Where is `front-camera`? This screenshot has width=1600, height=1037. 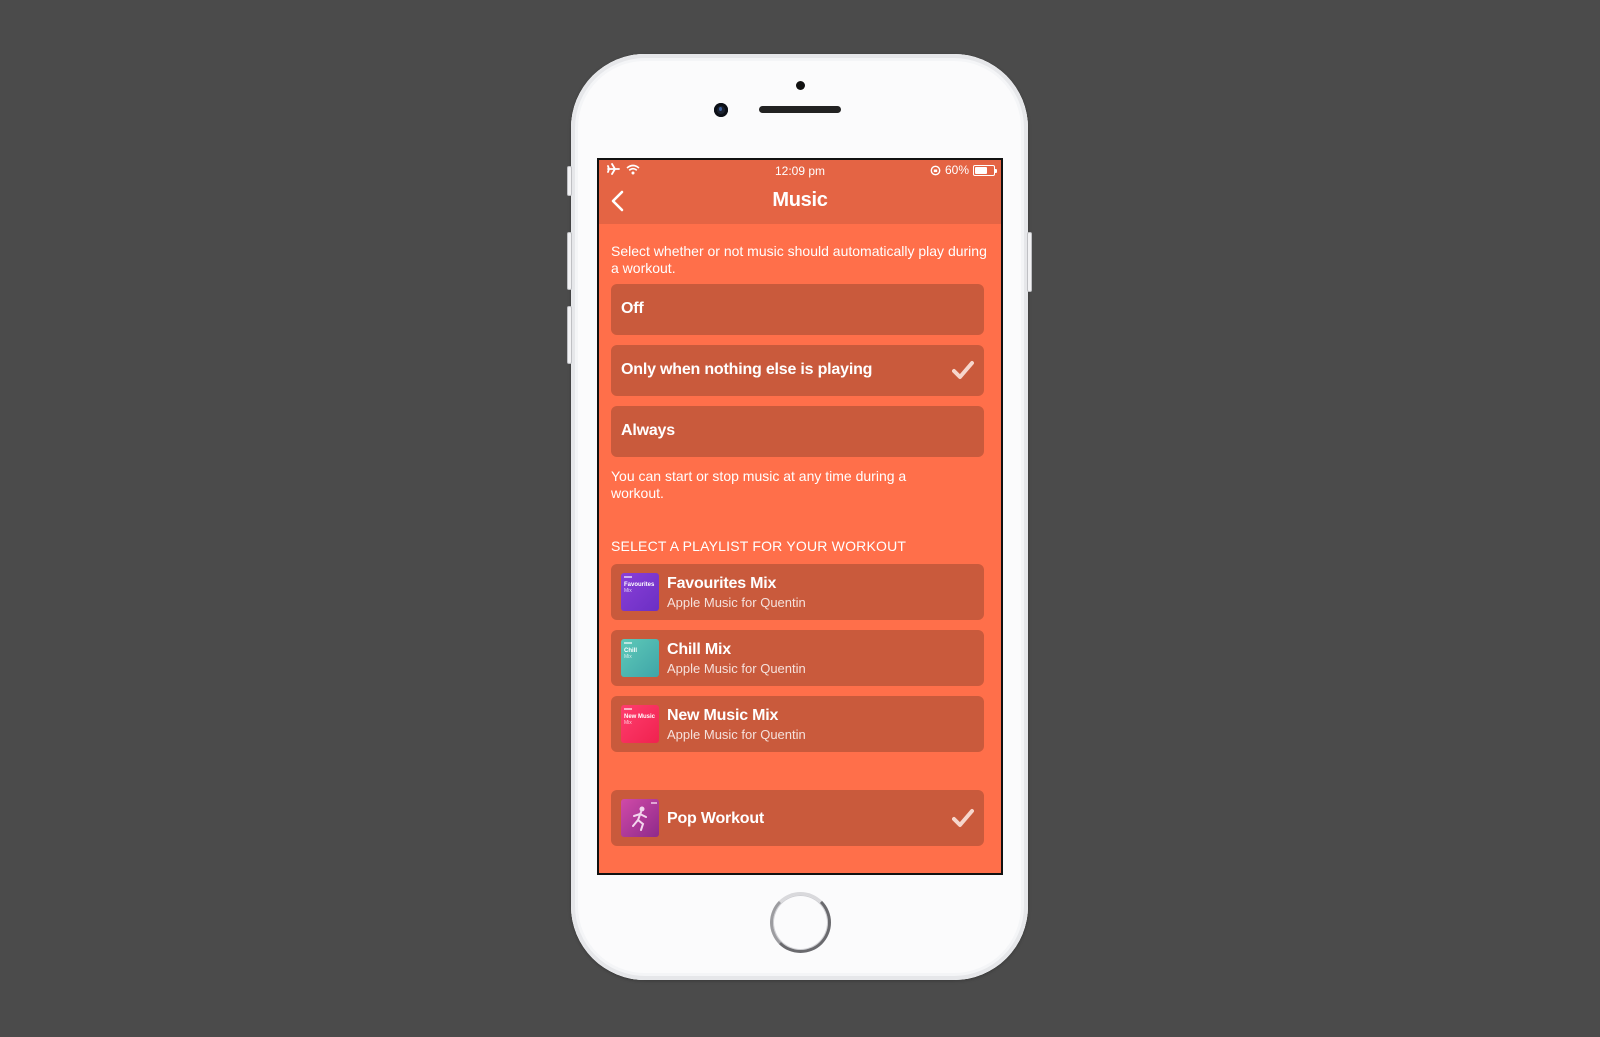
front-camera is located at coordinates (721, 110).